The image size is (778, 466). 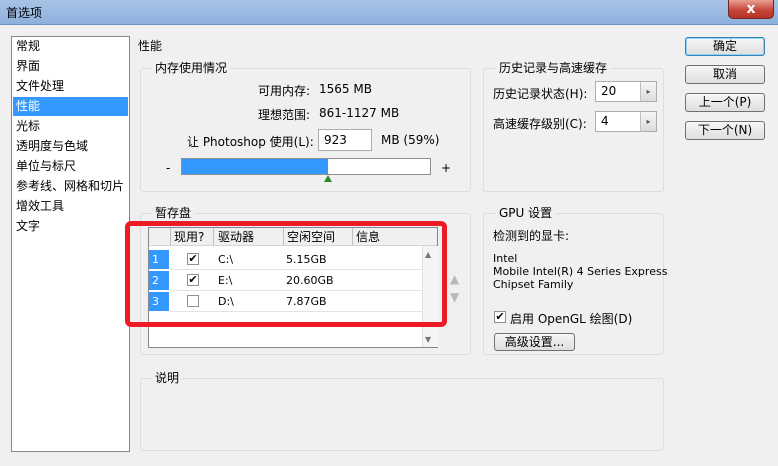 What do you see at coordinates (191, 68) in the screenshot?
I see `memory-usage-title: 内存使用情况` at bounding box center [191, 68].